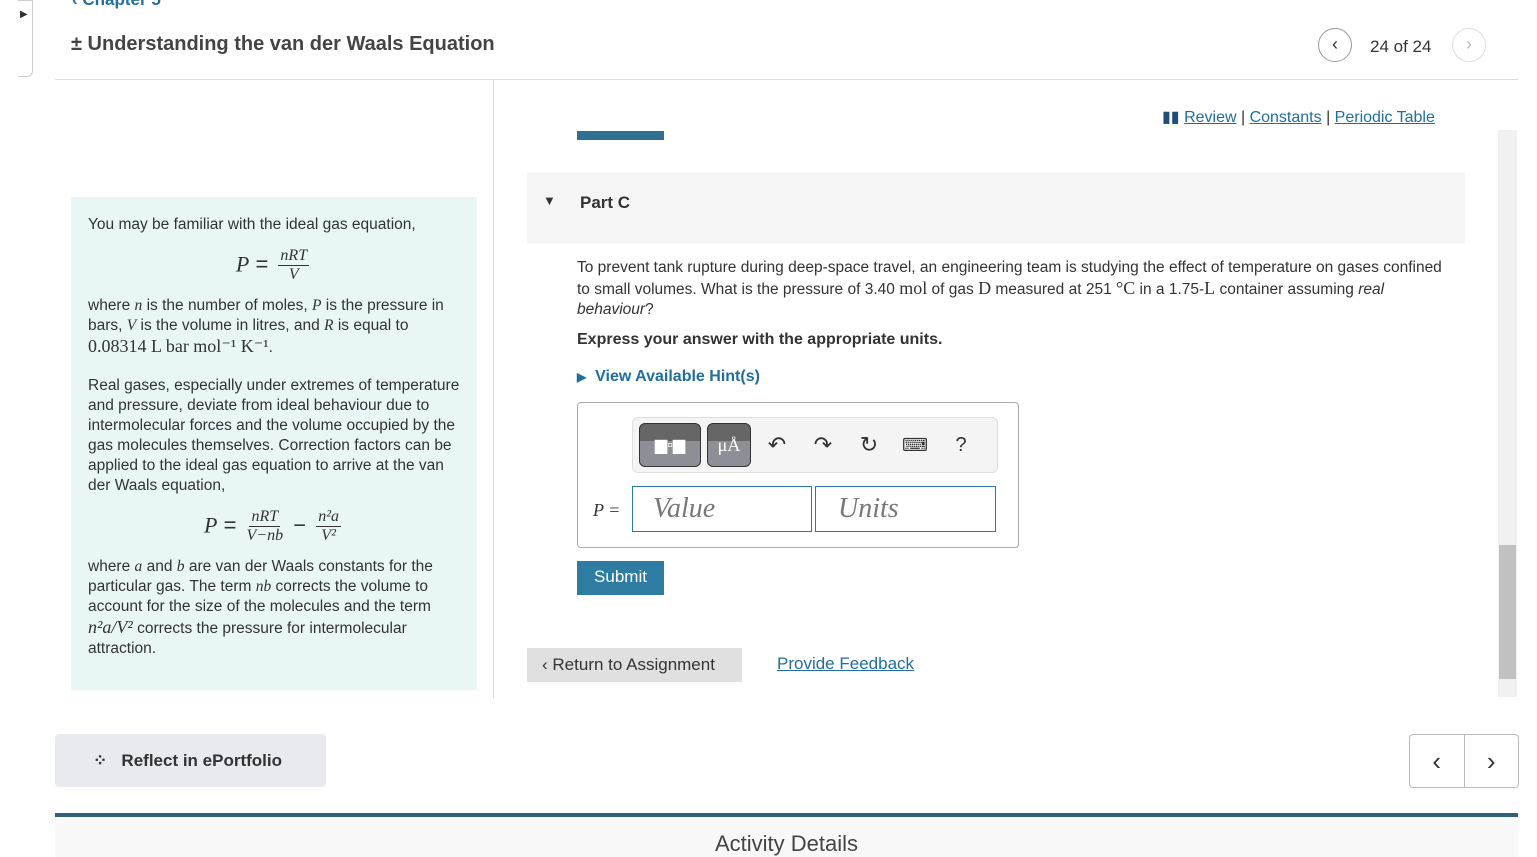 This screenshot has width=1537, height=857. What do you see at coordinates (1286, 117) in the screenshot?
I see `constants-link: Constants` at bounding box center [1286, 117].